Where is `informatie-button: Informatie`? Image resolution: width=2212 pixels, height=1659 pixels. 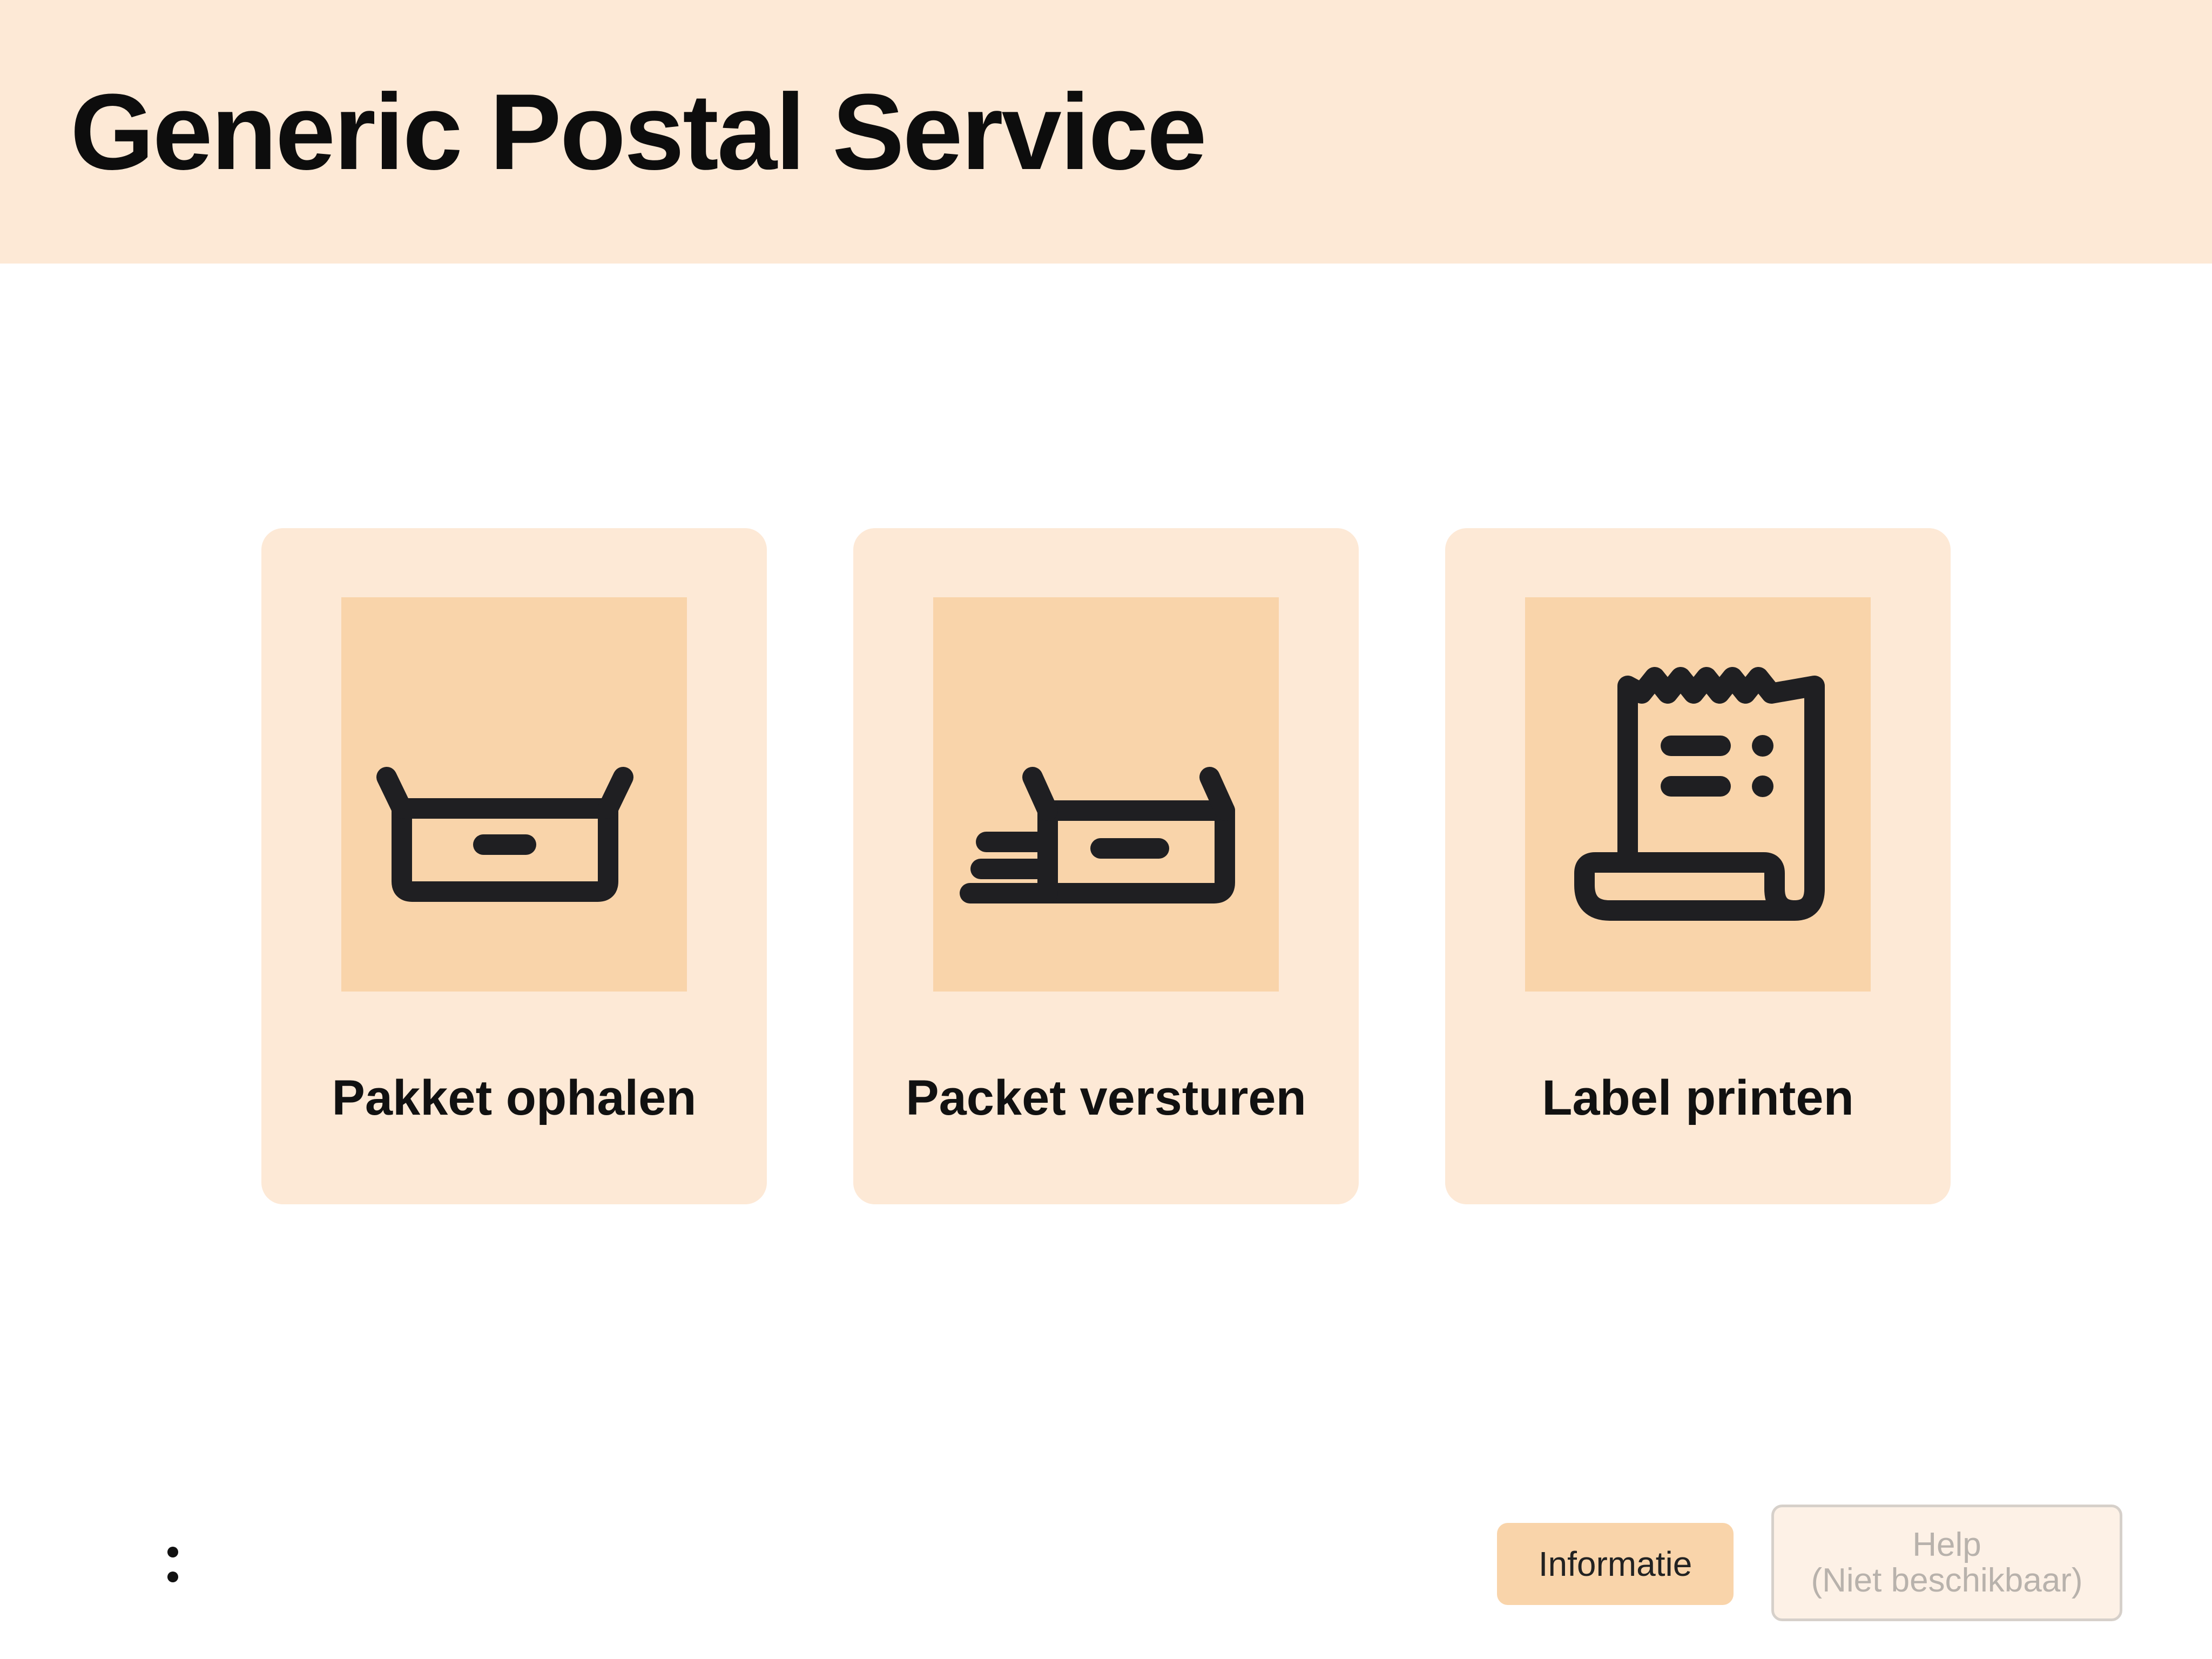 informatie-button: Informatie is located at coordinates (1615, 1564).